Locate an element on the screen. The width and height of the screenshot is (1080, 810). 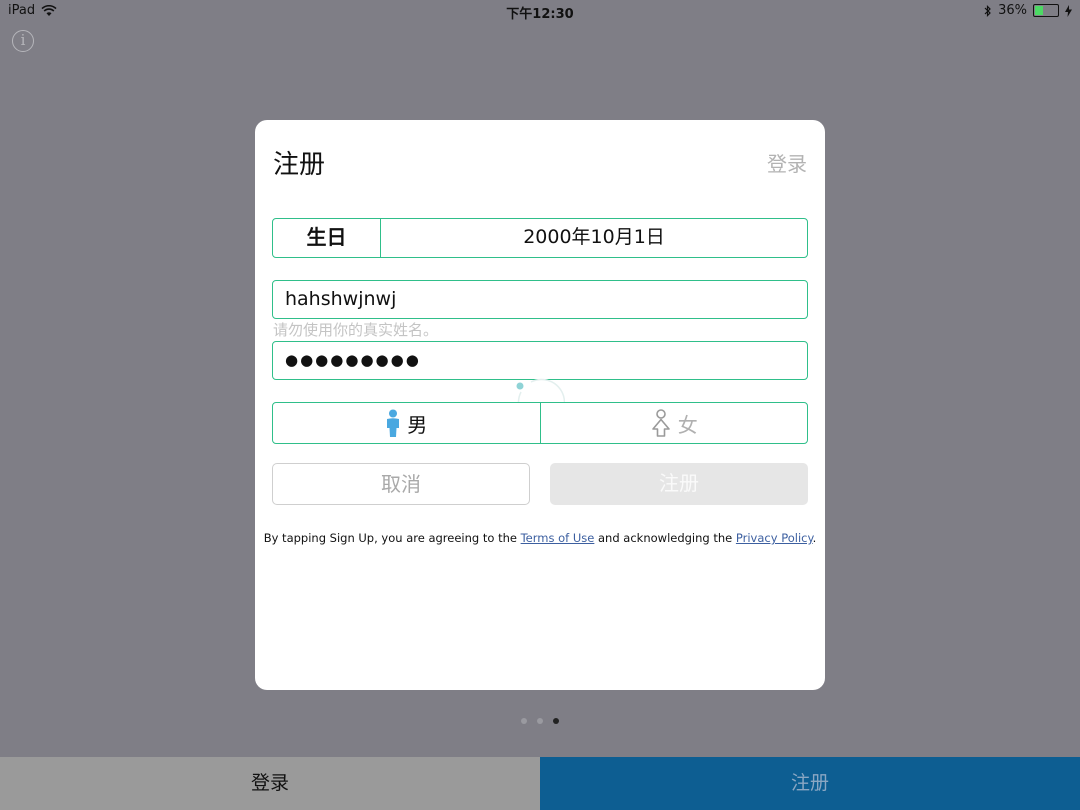
status-bar: iPad 下午12:30 36% is located at coordinates (540, 11).